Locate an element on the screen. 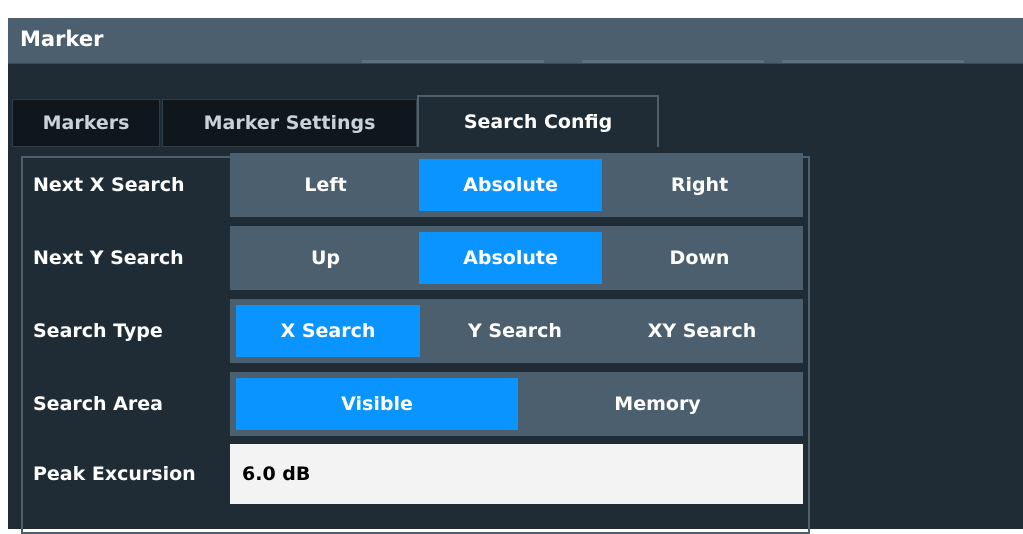 This screenshot has width=1023, height=534. next-y-absolute-option: Absolute is located at coordinates (510, 258).